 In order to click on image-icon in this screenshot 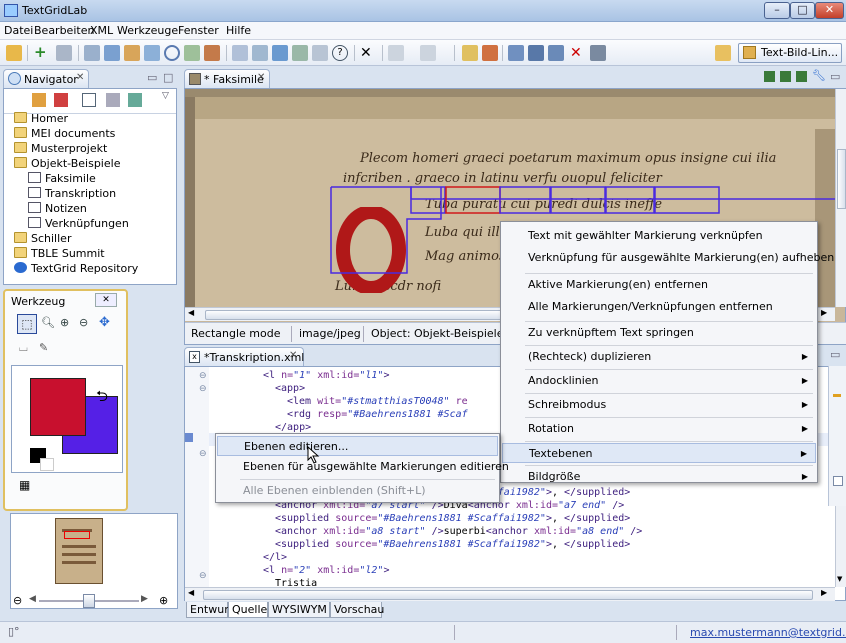, I will do `click(192, 53)`.